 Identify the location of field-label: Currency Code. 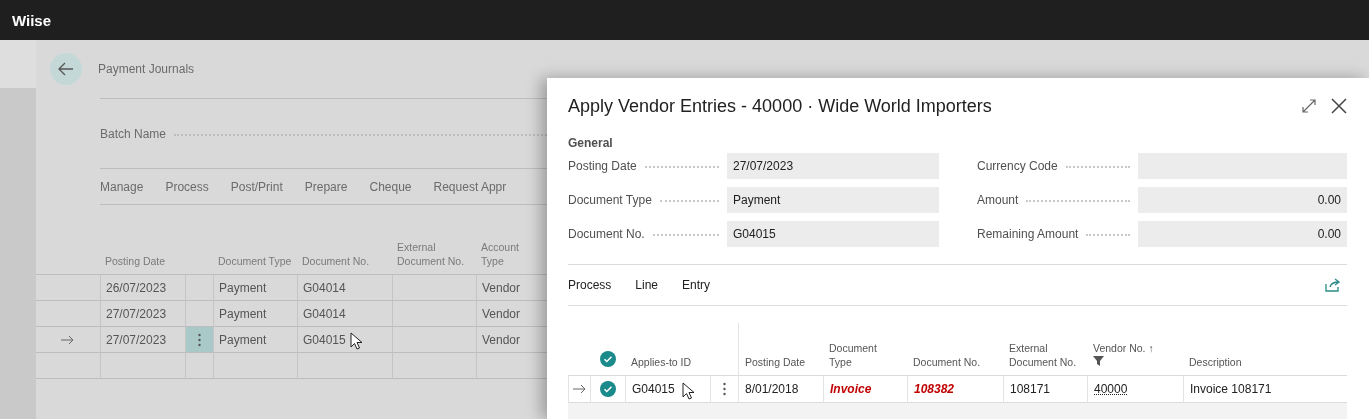
(1017, 166).